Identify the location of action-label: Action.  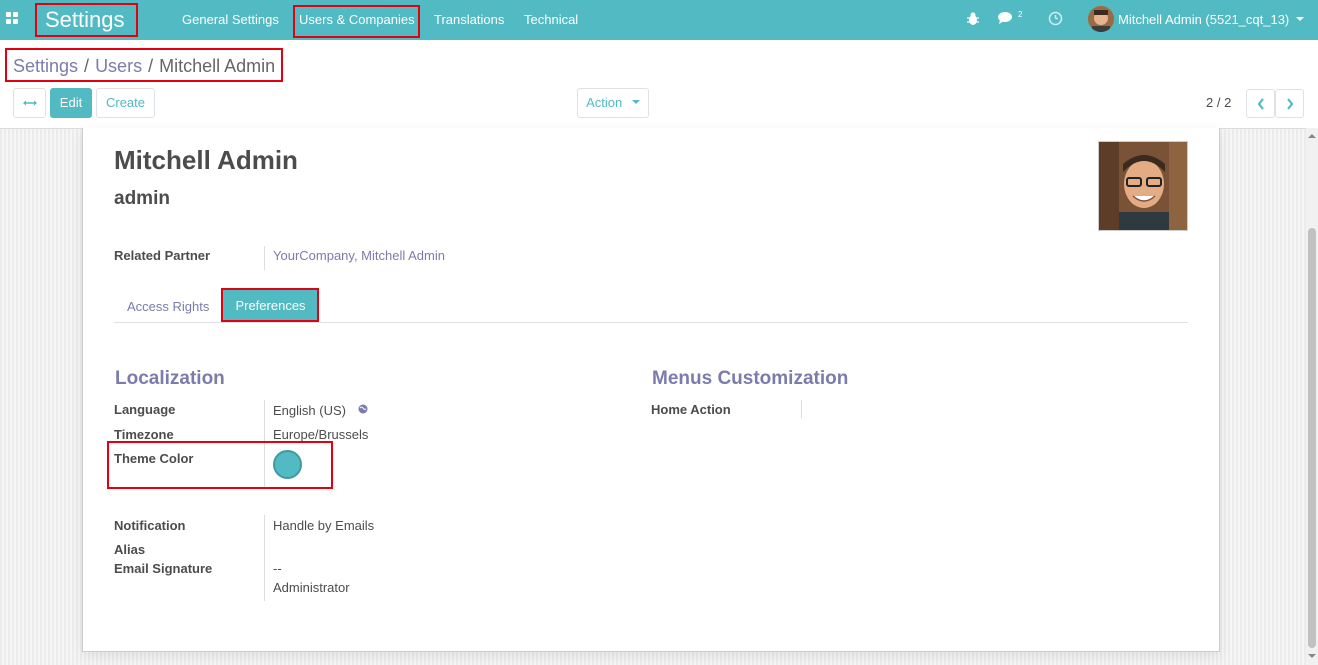
(604, 102).